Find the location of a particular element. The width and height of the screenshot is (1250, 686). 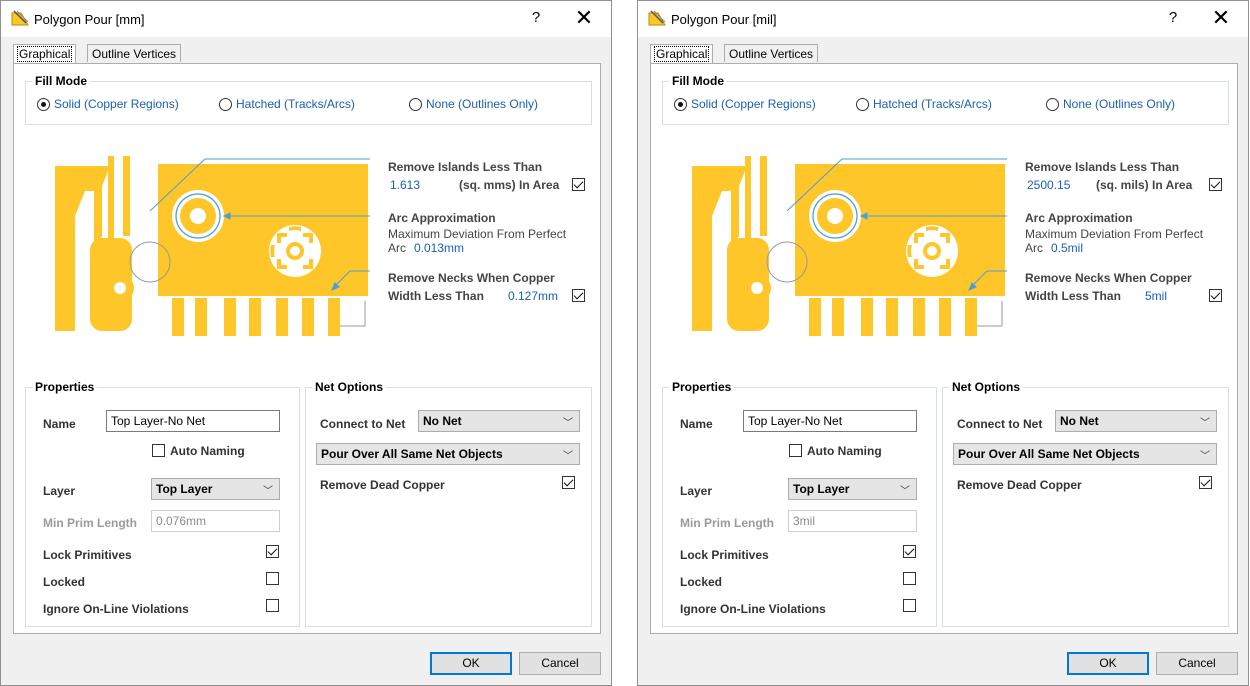

tab-graphical-label: Graphical is located at coordinates (44, 54).